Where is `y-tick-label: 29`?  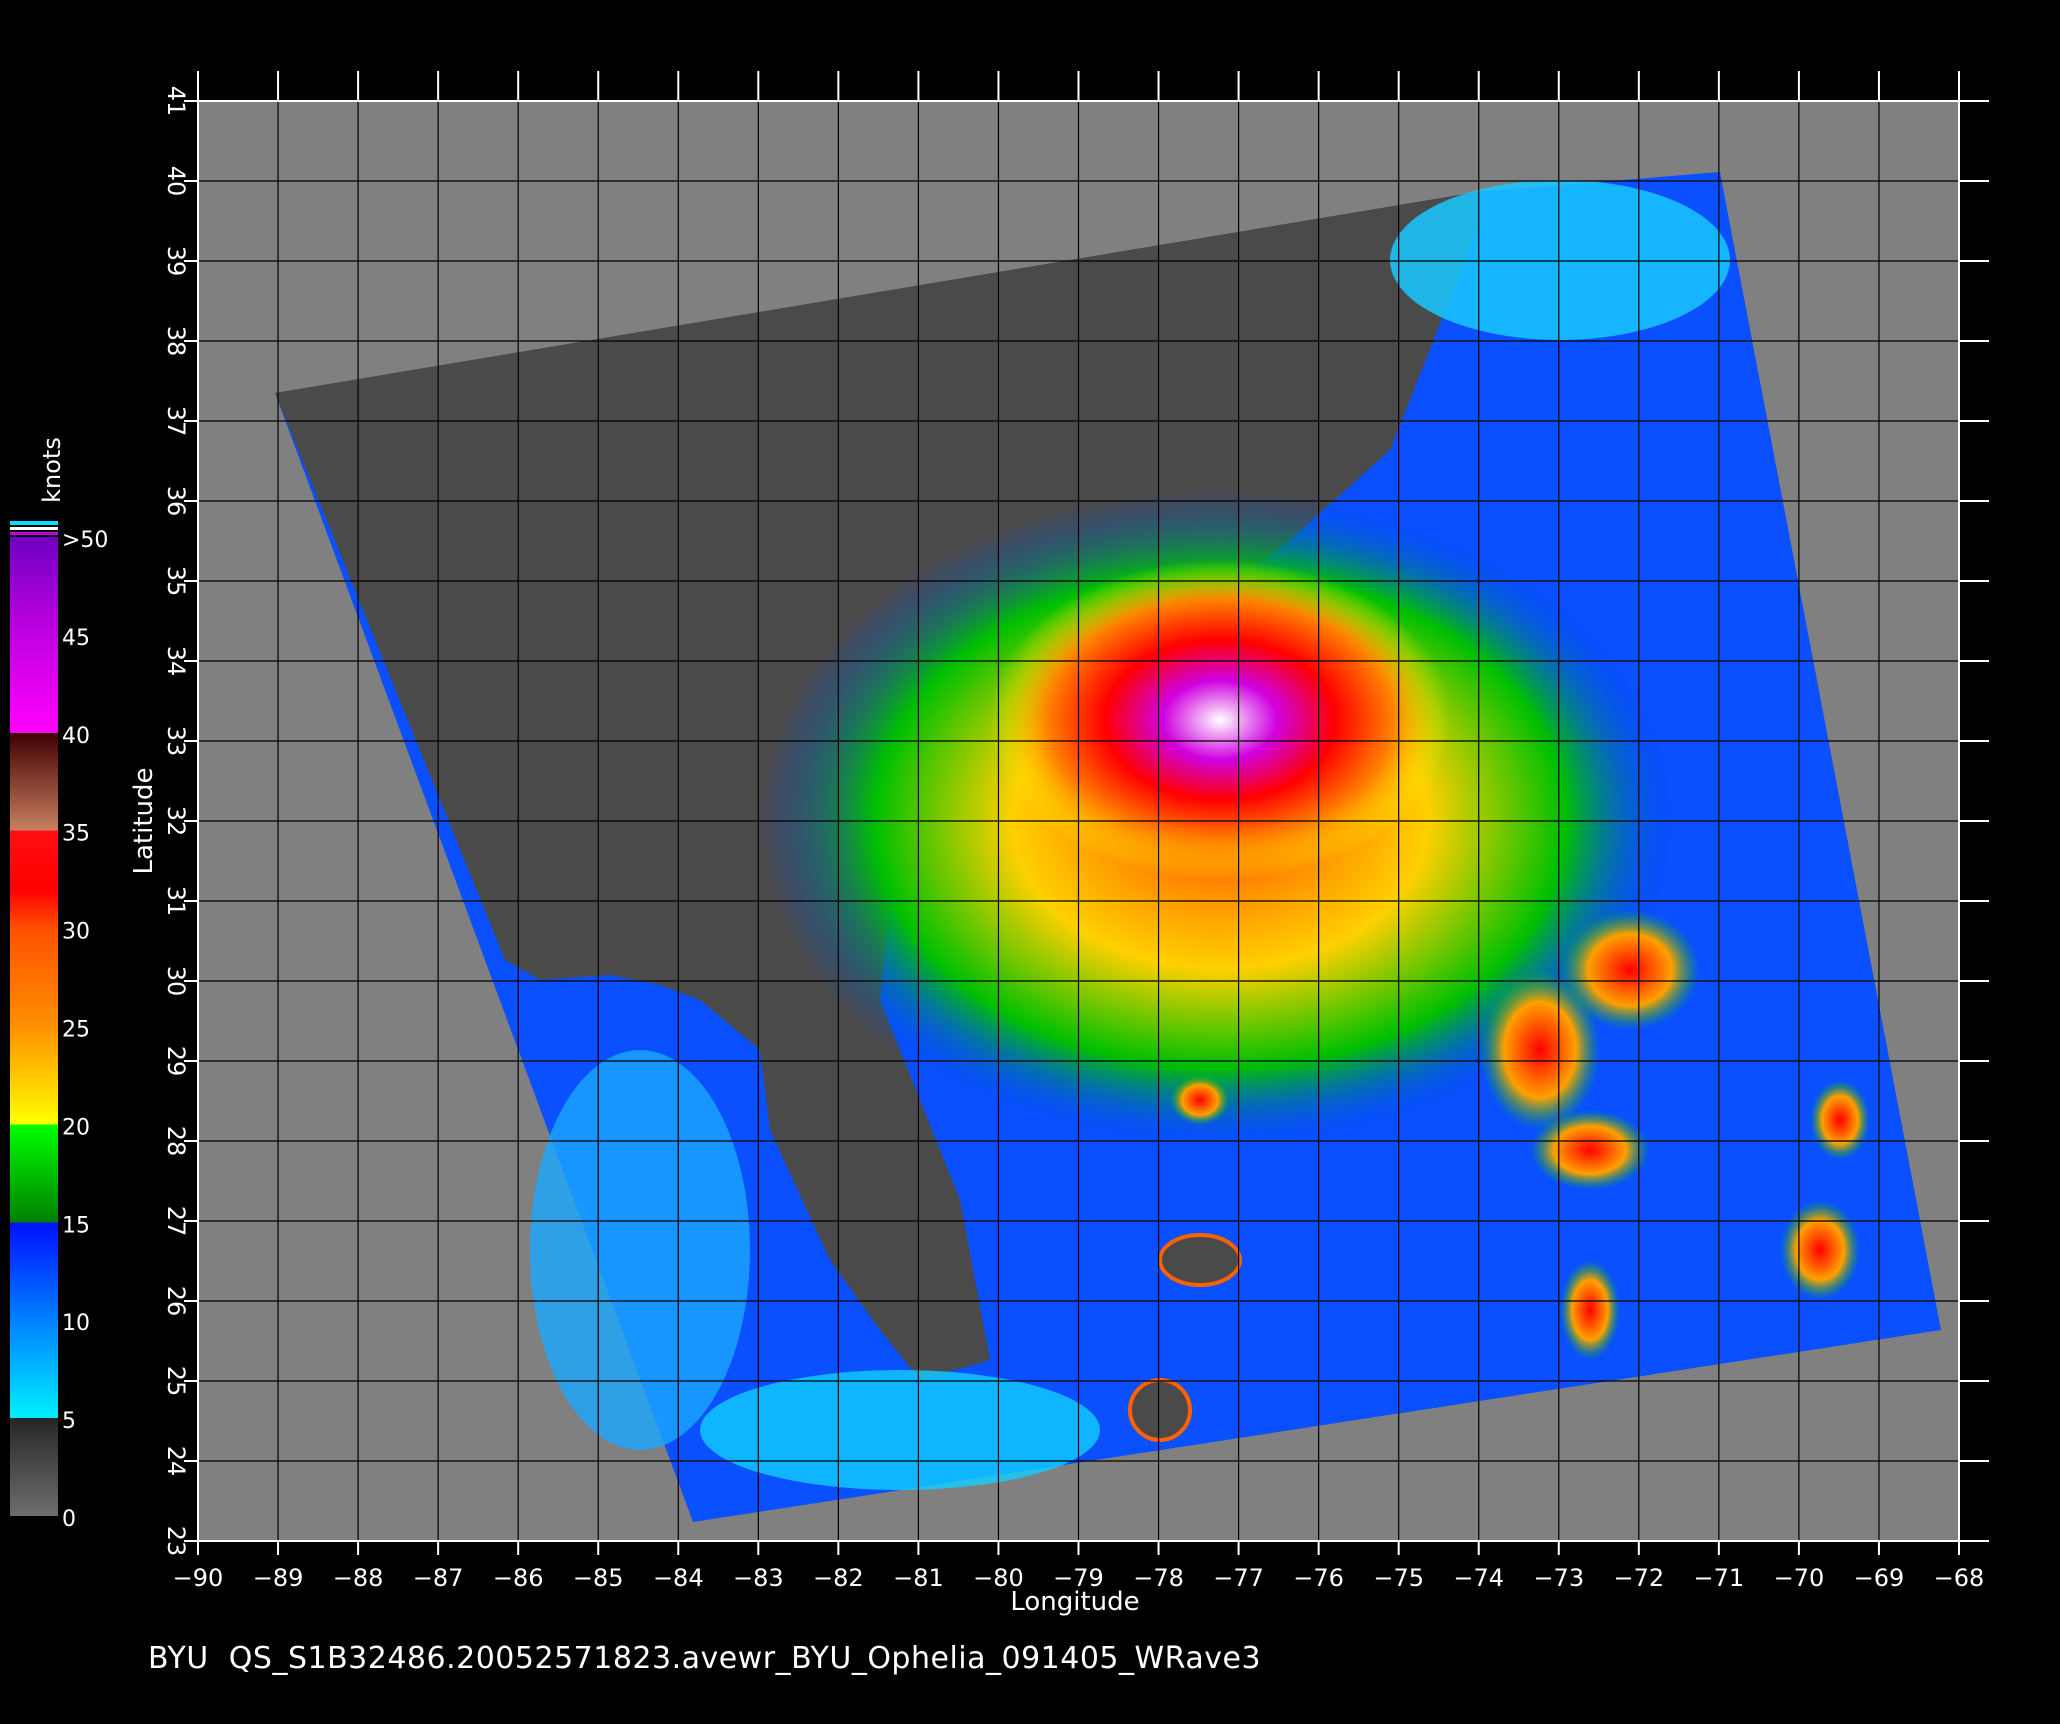
y-tick-label: 29 is located at coordinates (176, 1061).